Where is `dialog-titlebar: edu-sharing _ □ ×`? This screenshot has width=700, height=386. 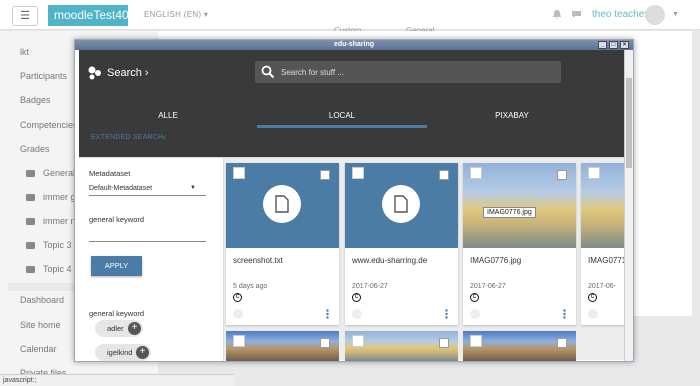
dialog-titlebar: edu-sharing _ □ × is located at coordinates (354, 45).